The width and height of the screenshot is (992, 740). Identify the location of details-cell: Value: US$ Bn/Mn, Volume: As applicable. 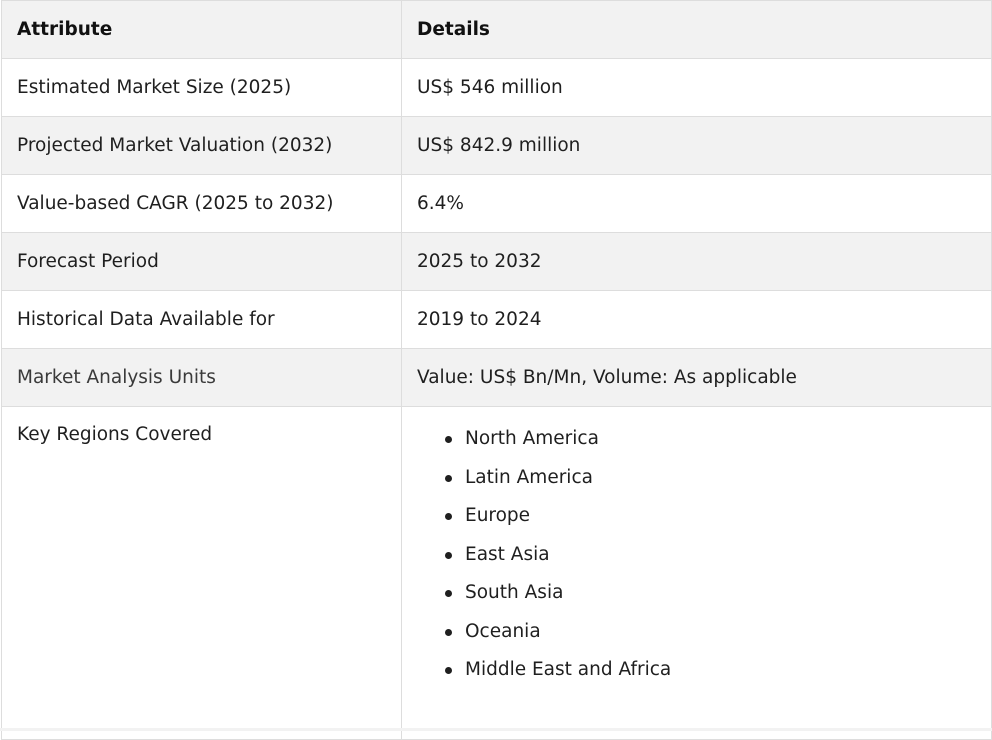
(696, 377).